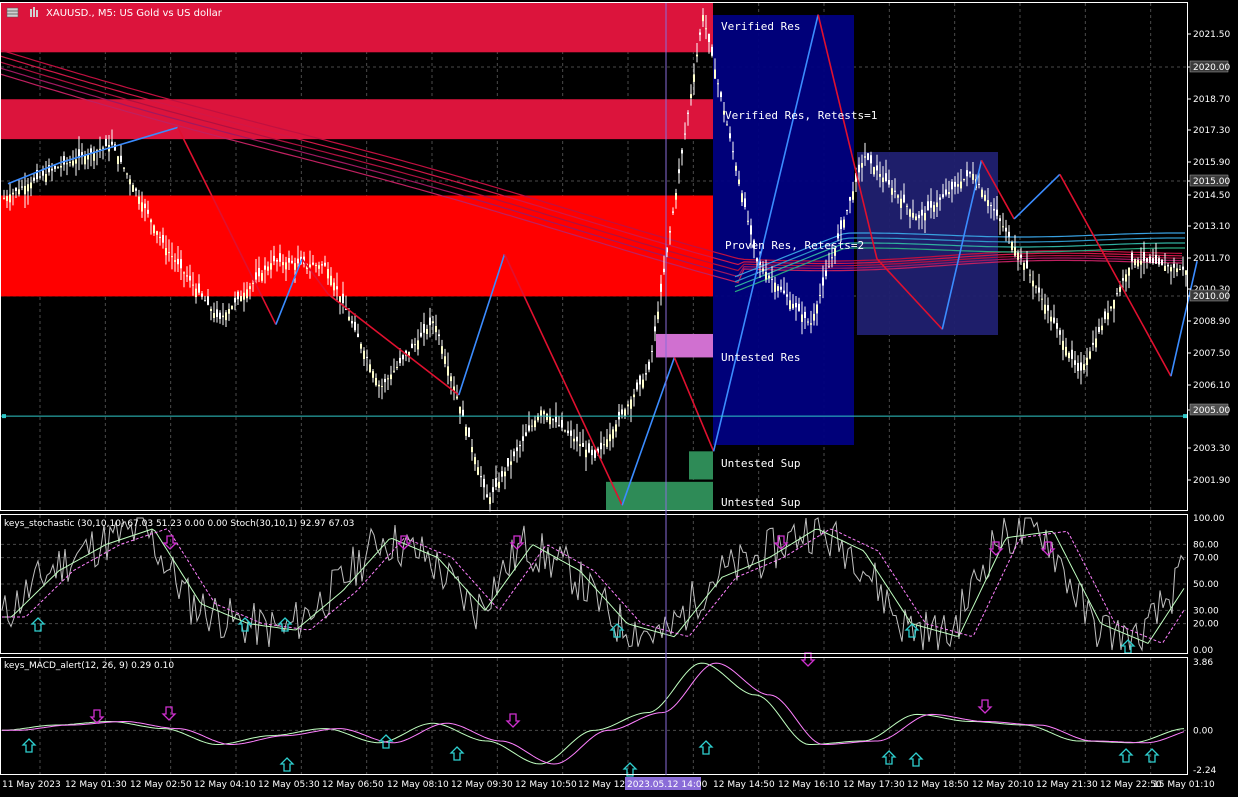  I want to click on price-label: 2021.50, so click(1211, 35).